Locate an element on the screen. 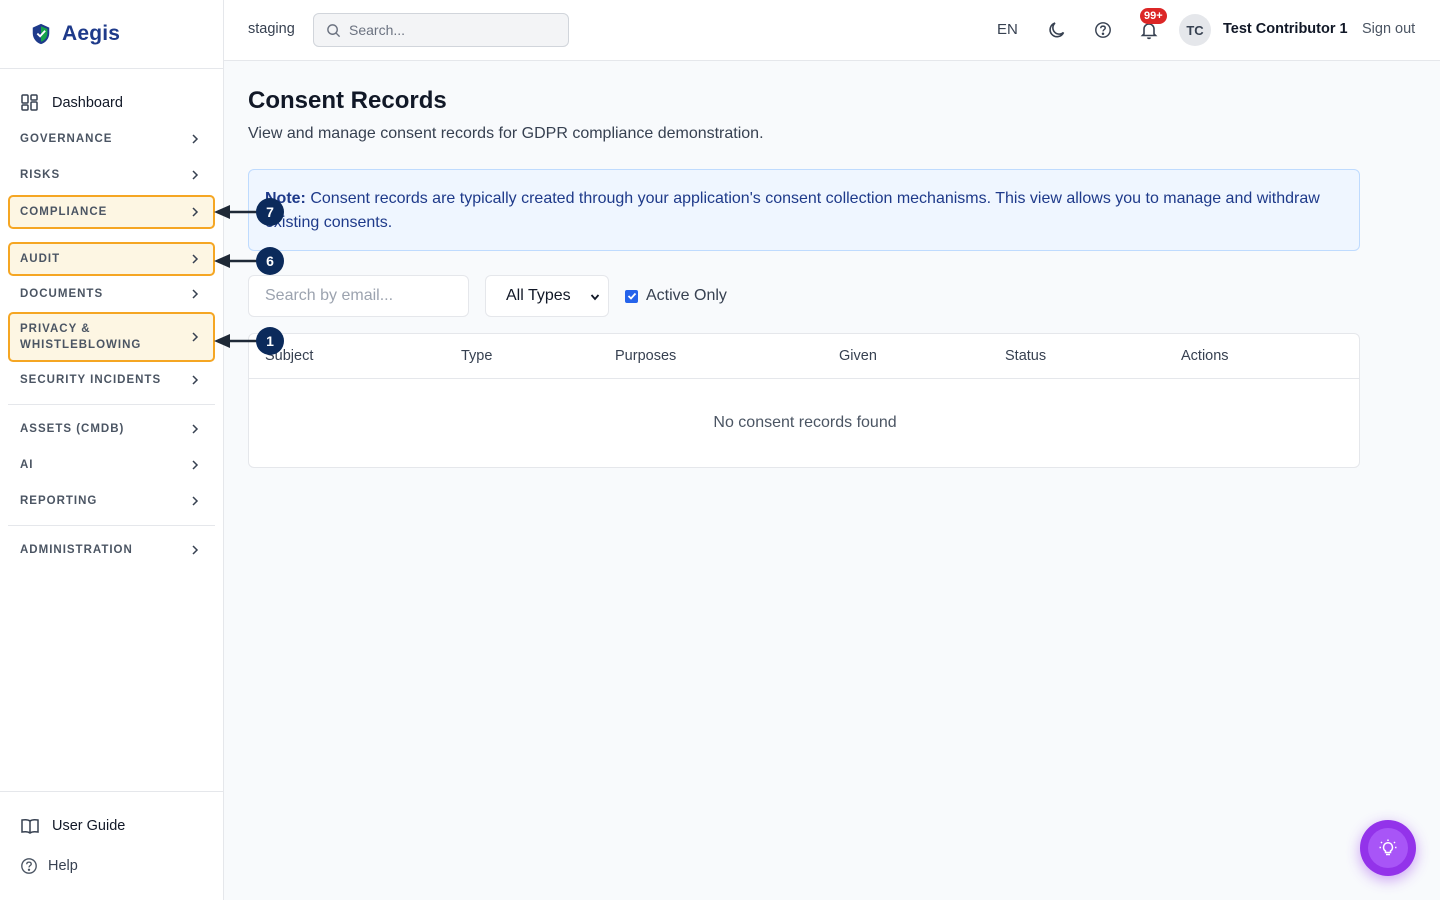 The image size is (1440, 900). column-header-purposes: Purposes is located at coordinates (645, 356).